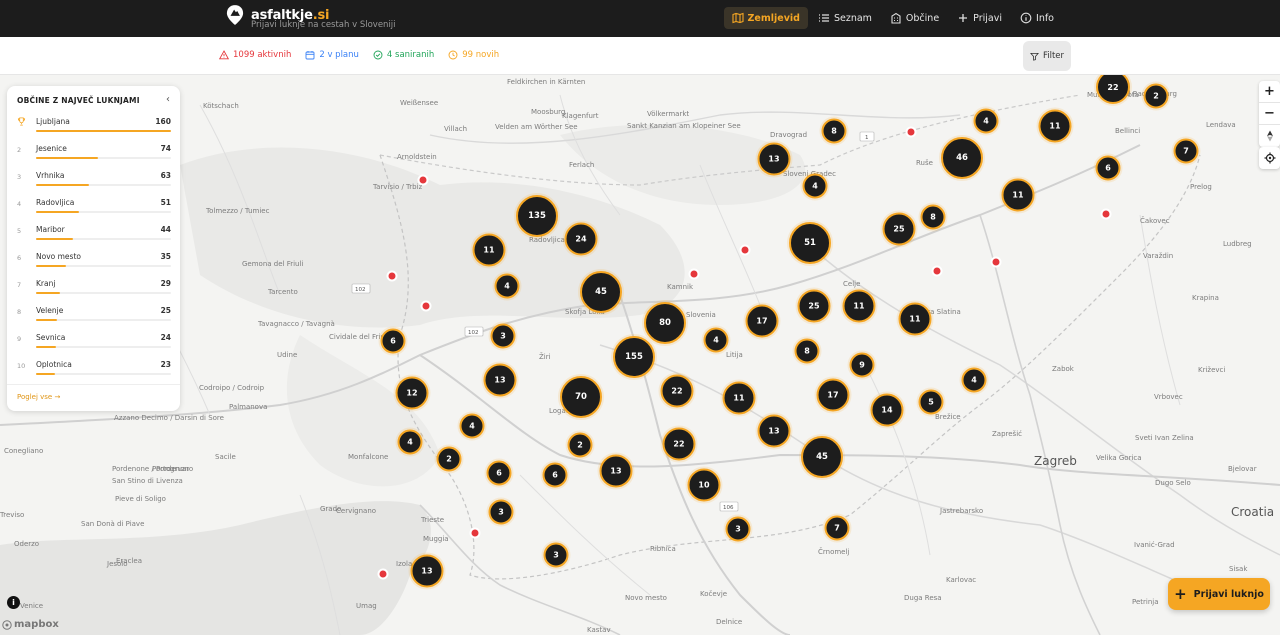 Image resolution: width=1280 pixels, height=635 pixels. What do you see at coordinates (412, 393) in the screenshot?
I see `pothole-cluster: 12` at bounding box center [412, 393].